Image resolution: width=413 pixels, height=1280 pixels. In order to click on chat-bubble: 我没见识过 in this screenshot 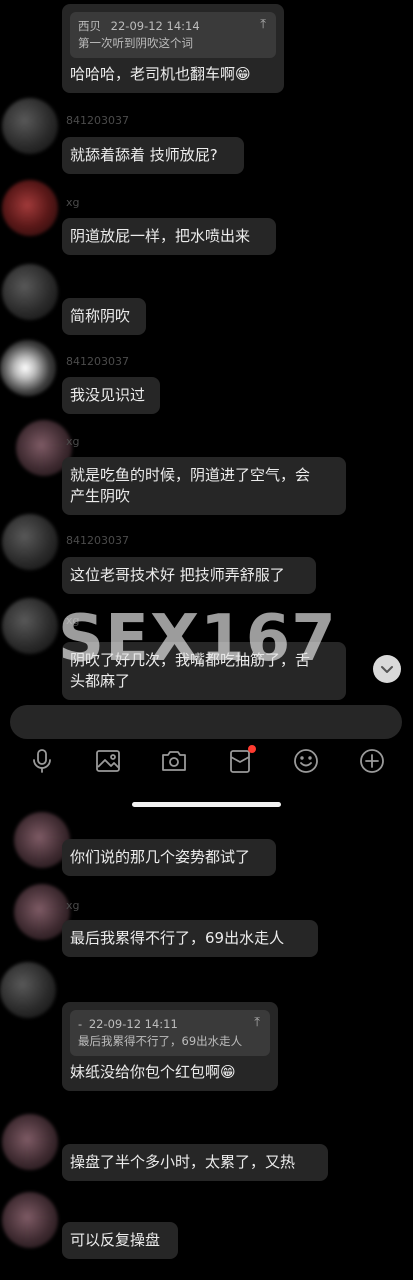, I will do `click(111, 395)`.